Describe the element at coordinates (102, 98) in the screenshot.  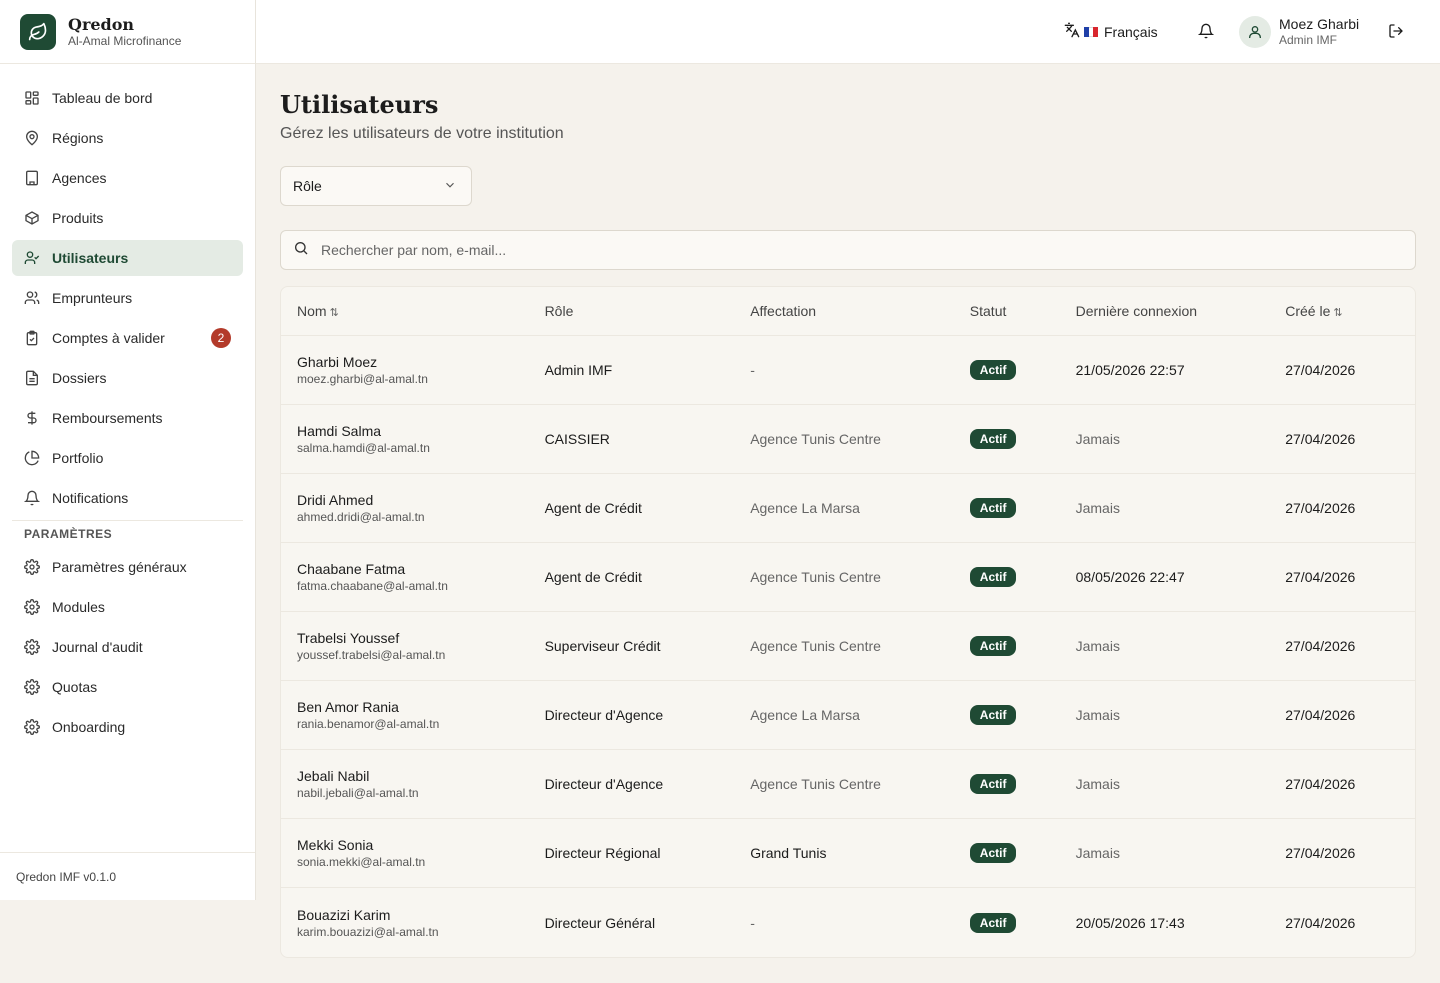
I see `sidebar-item-label: Tableau de bord` at that location.